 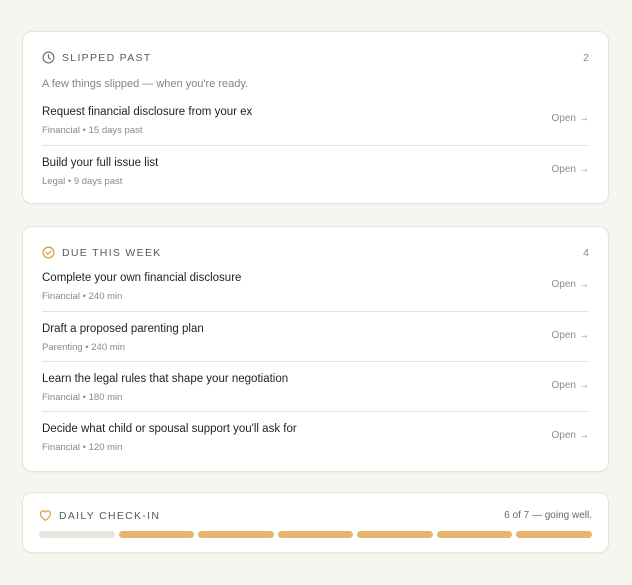 What do you see at coordinates (107, 57) in the screenshot?
I see `slipped-past-title: Slipped past` at bounding box center [107, 57].